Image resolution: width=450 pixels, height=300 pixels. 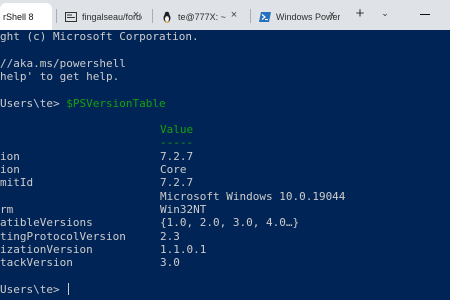 What do you see at coordinates (170, 262) in the screenshot?
I see `row-value: 3.0` at bounding box center [170, 262].